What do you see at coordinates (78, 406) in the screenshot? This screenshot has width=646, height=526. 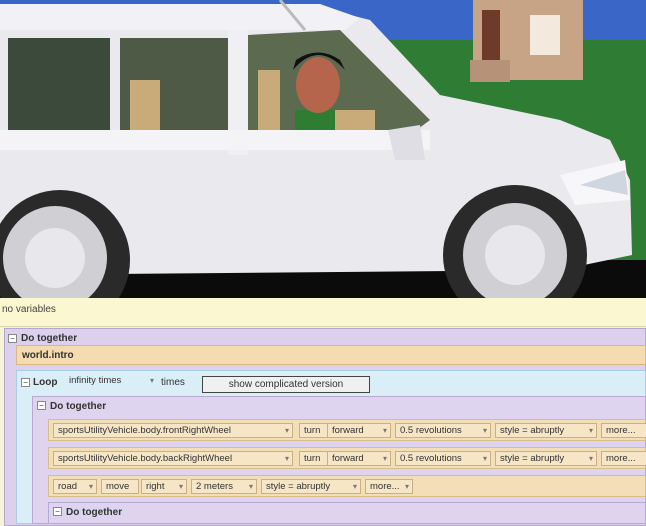 I see `inner-do-together-label: Do together` at bounding box center [78, 406].